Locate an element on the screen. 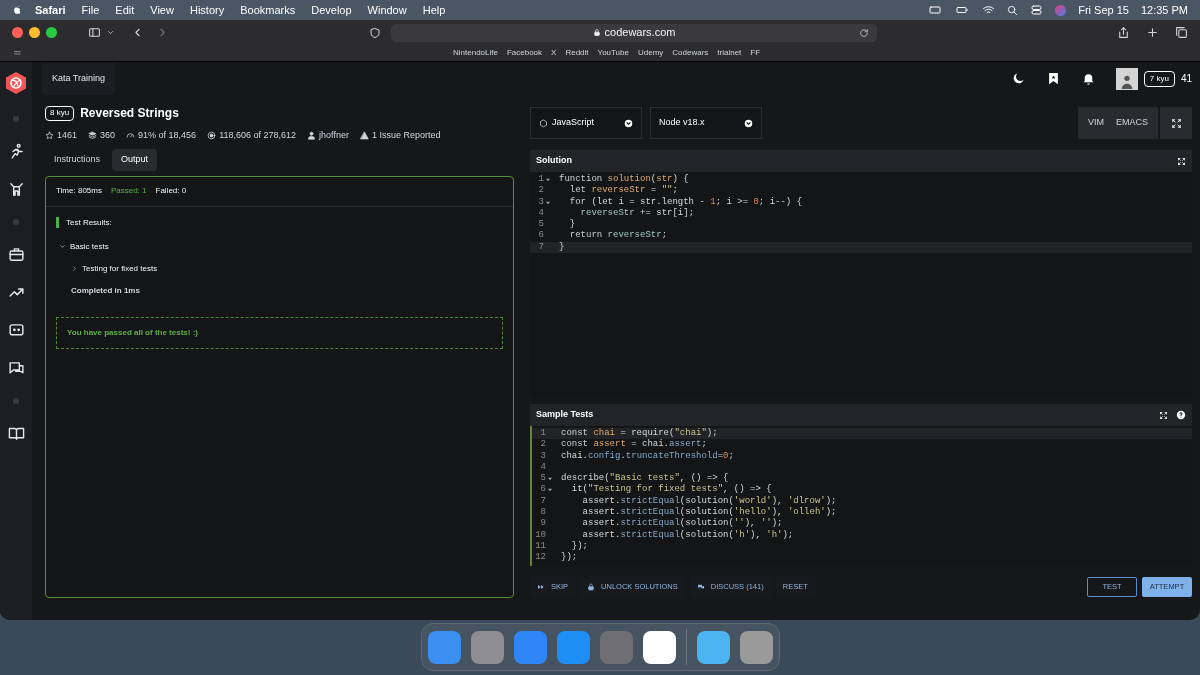 This screenshot has width=1200, height=675. warning-icon is located at coordinates (364, 136).